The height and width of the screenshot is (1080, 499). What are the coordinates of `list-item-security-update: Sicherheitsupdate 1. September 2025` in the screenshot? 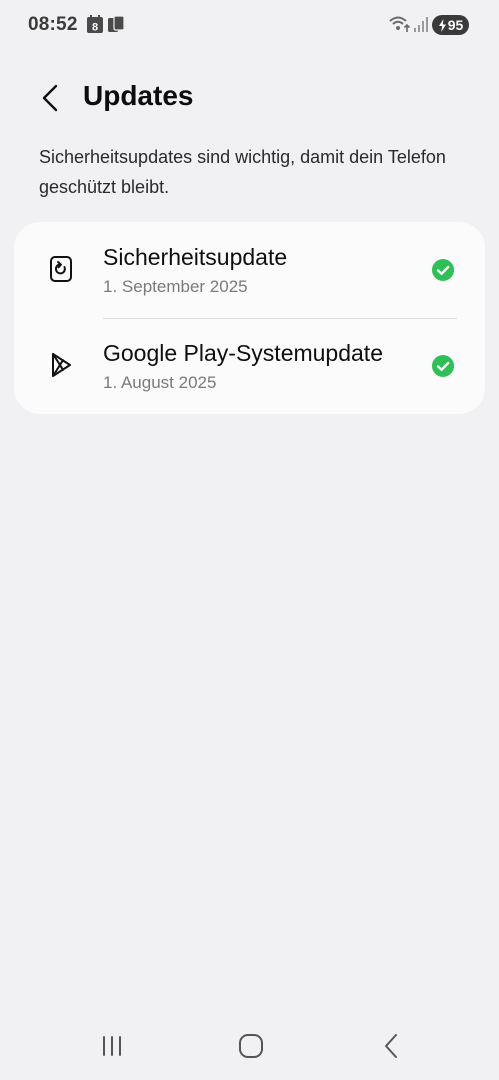 It's located at (249, 270).